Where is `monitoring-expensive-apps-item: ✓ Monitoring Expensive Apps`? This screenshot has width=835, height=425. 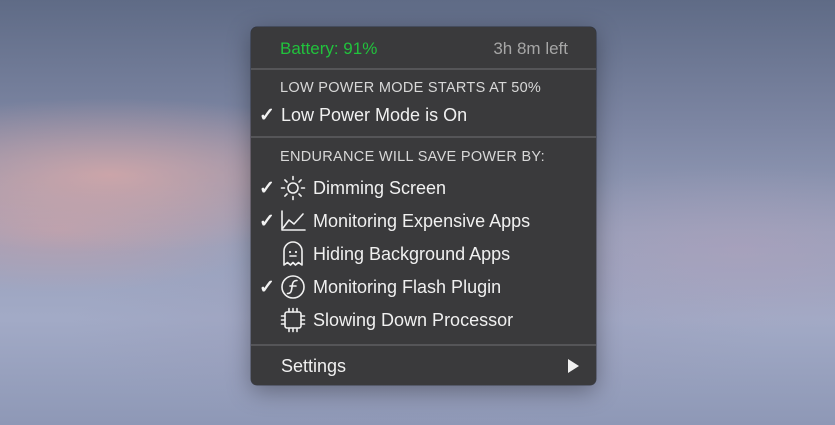
monitoring-expensive-apps-item: ✓ Monitoring Expensive Apps is located at coordinates (423, 221).